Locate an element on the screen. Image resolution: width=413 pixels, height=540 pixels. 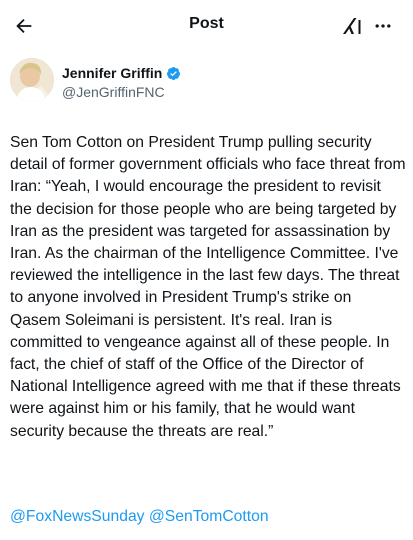
top-bar: Post is located at coordinates (206, 26).